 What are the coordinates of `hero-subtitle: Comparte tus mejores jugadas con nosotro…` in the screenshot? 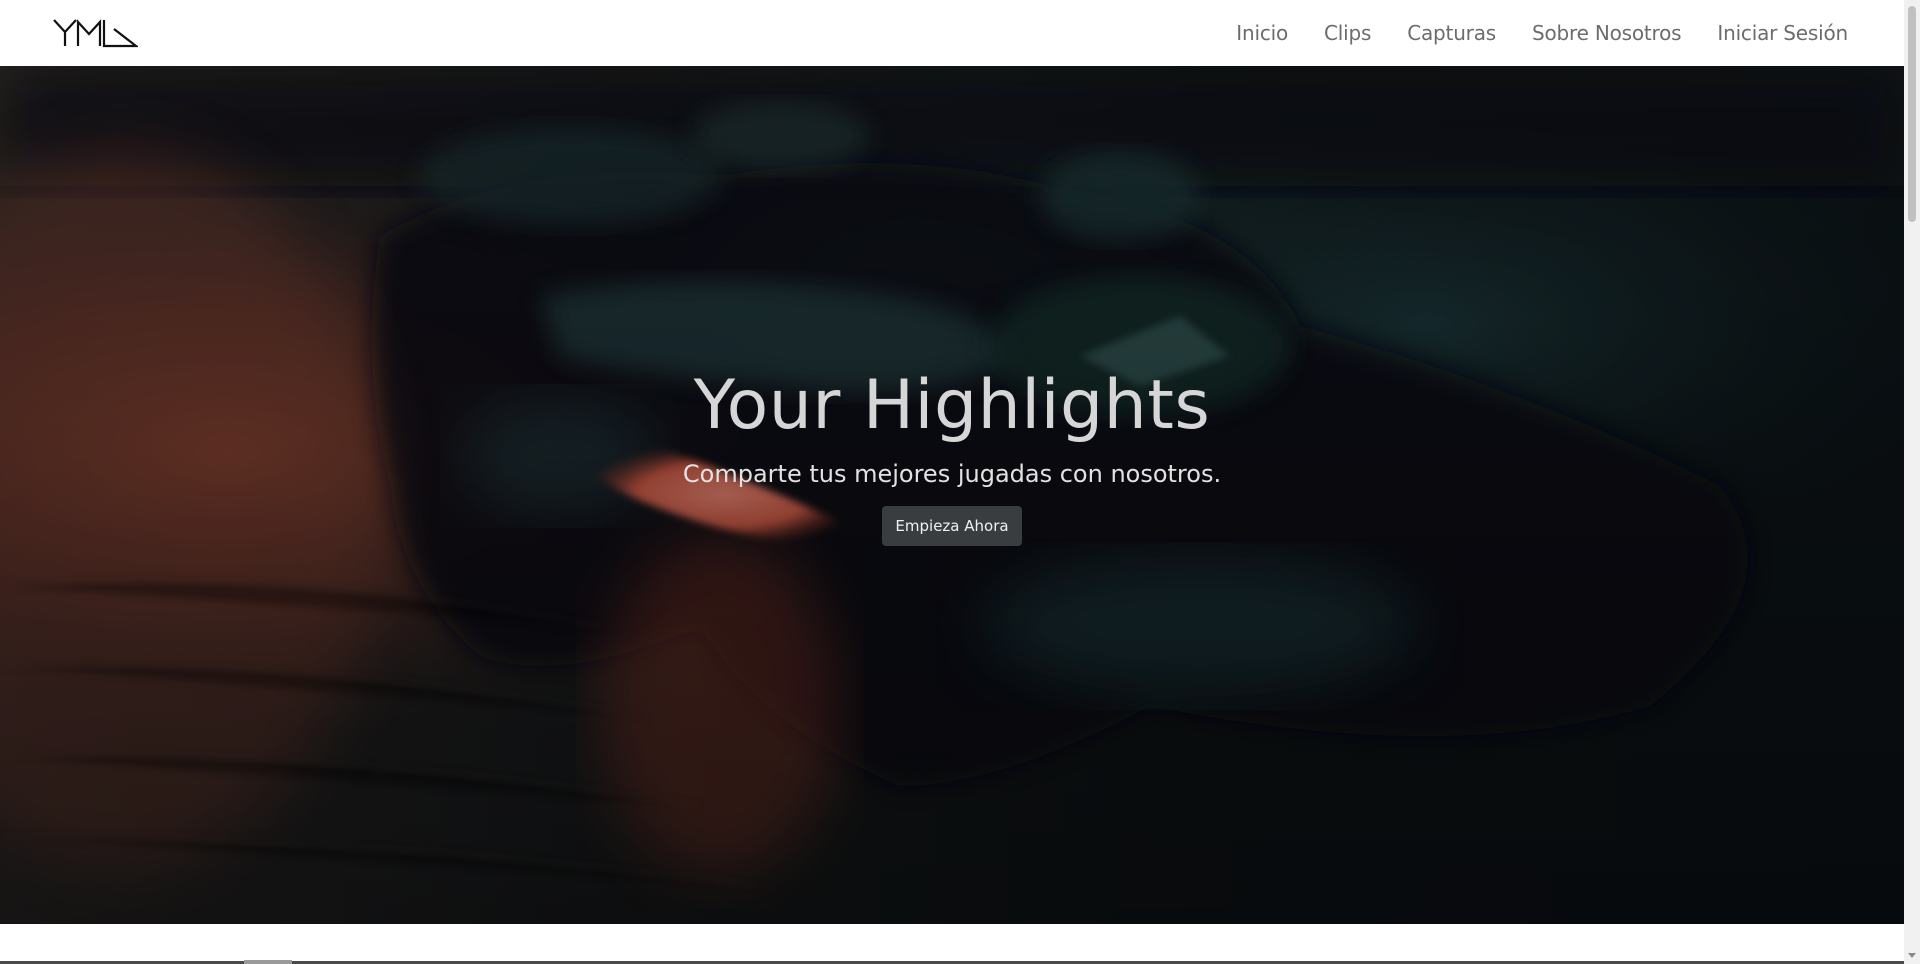 It's located at (952, 474).